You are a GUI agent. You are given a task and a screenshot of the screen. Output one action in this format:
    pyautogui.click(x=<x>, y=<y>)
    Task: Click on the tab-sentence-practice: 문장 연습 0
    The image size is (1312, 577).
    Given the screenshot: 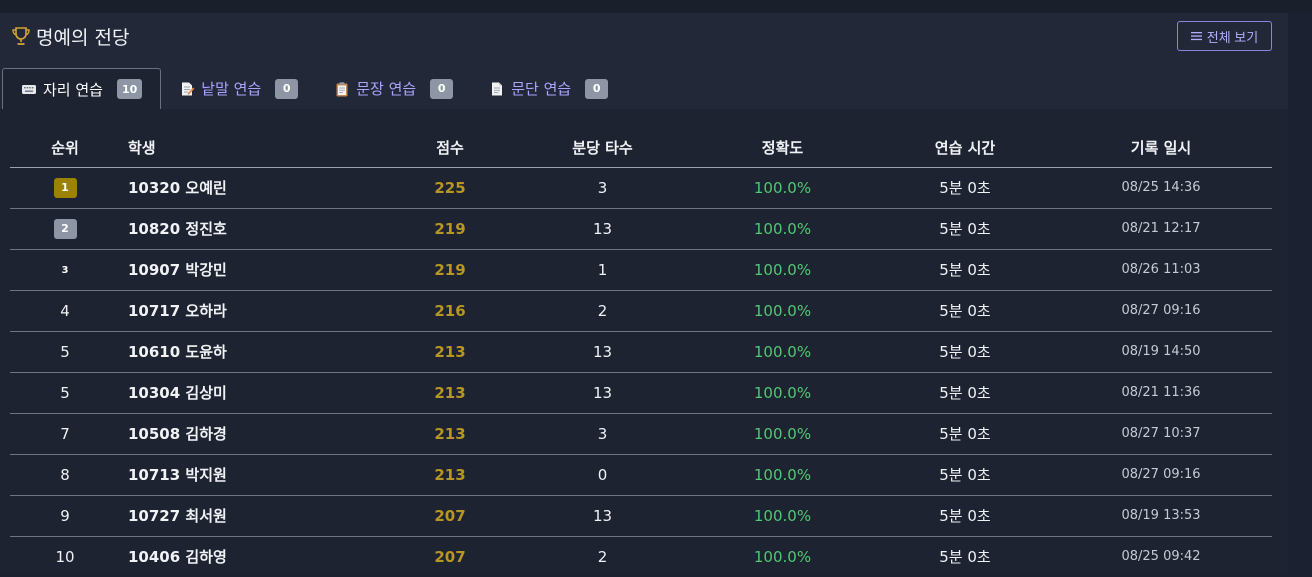 What is the action you would take?
    pyautogui.click(x=393, y=88)
    